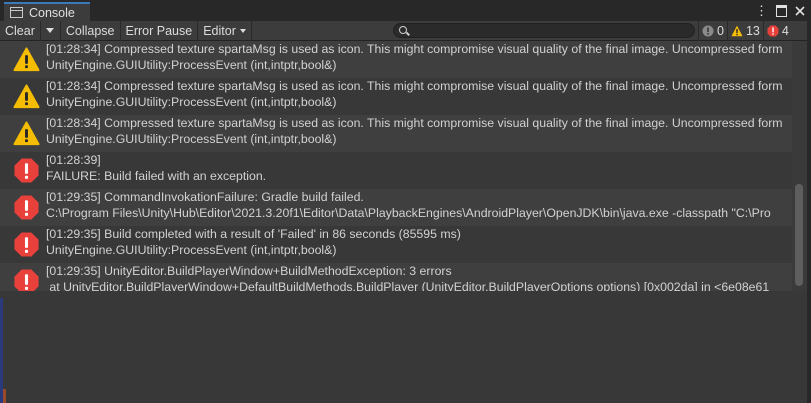  What do you see at coordinates (1, 350) in the screenshot?
I see `adjacent-panel-edge` at bounding box center [1, 350].